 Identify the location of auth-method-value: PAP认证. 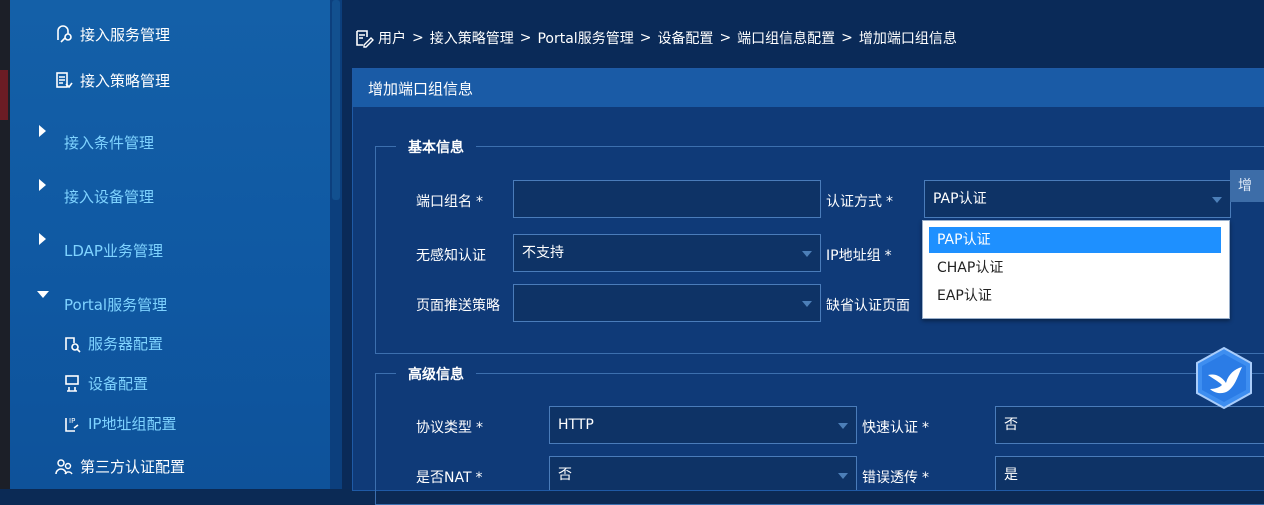
(960, 199).